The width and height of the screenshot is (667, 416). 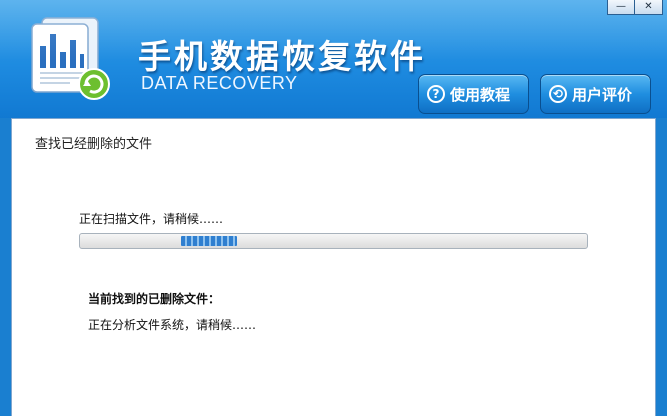 What do you see at coordinates (282, 56) in the screenshot?
I see `app-title: 手机数据恢复软件` at bounding box center [282, 56].